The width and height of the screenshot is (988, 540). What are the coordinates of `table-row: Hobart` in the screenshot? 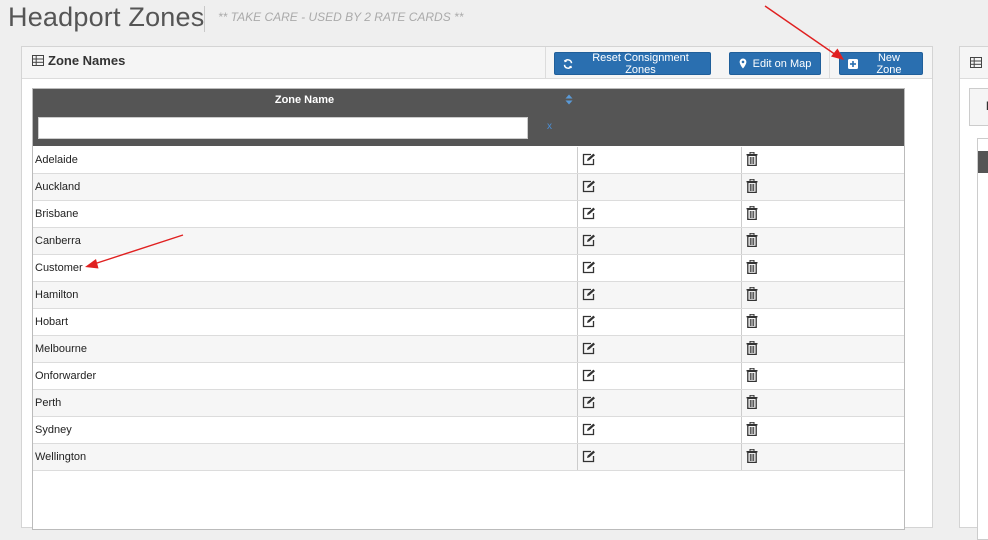 It's located at (468, 322).